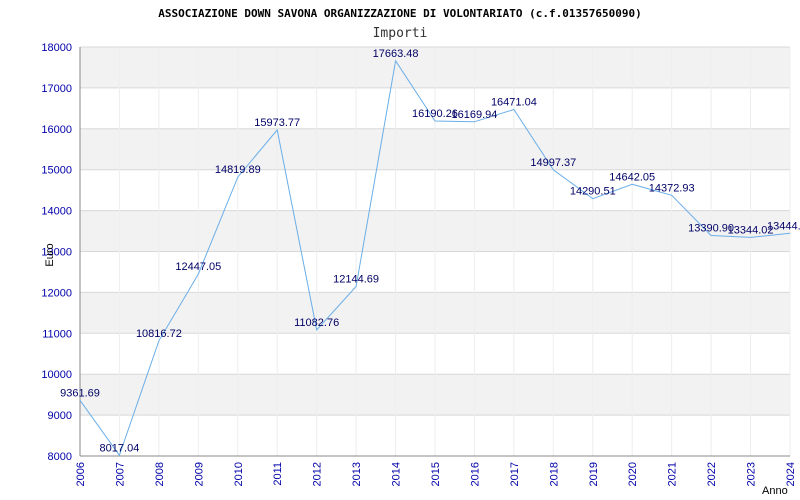 The image size is (800, 500). Describe the element at coordinates (198, 267) in the screenshot. I see `data-label: 12447.05` at that location.